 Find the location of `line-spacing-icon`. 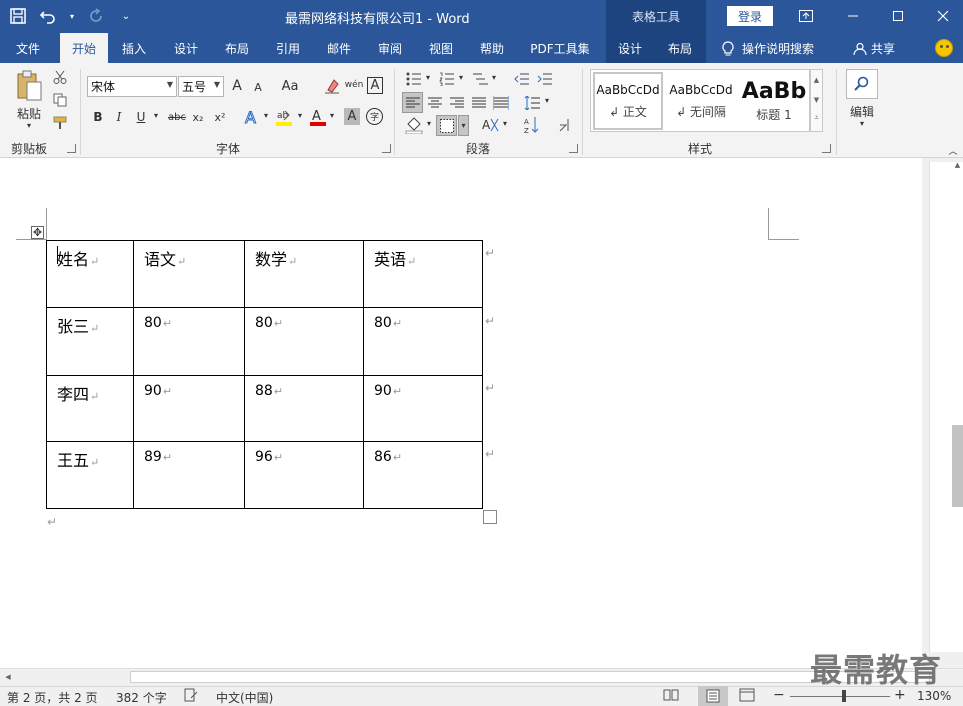

line-spacing-icon is located at coordinates (532, 103).